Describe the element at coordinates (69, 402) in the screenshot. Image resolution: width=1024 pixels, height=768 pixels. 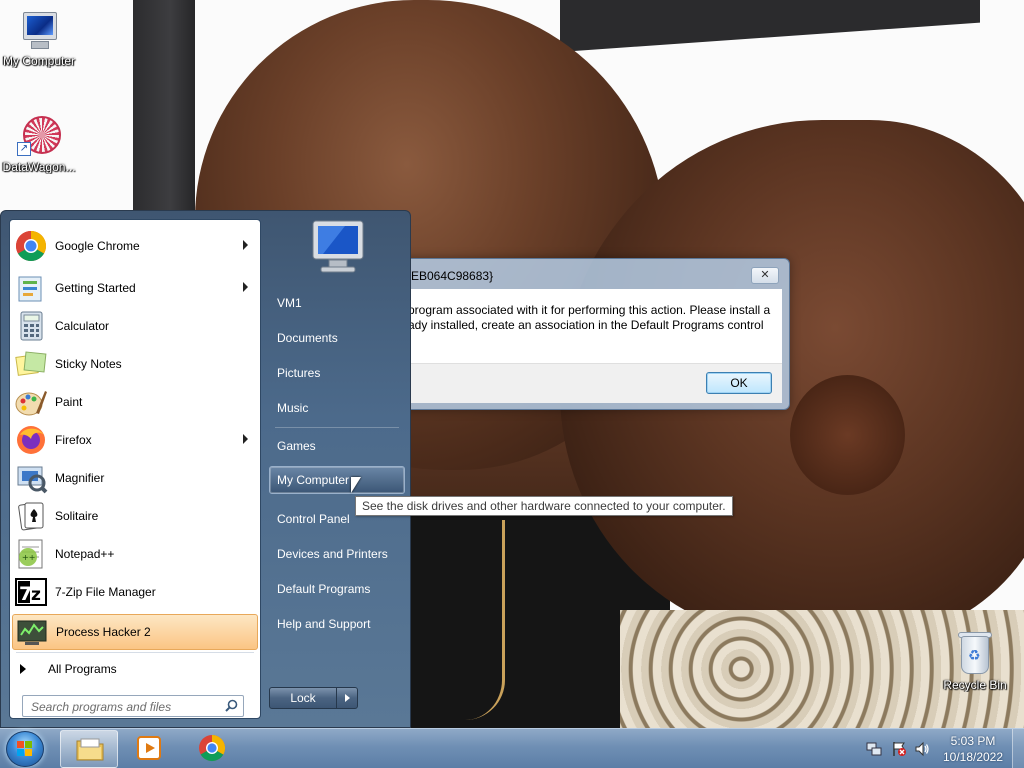
I see `start-item-label: Paint` at that location.